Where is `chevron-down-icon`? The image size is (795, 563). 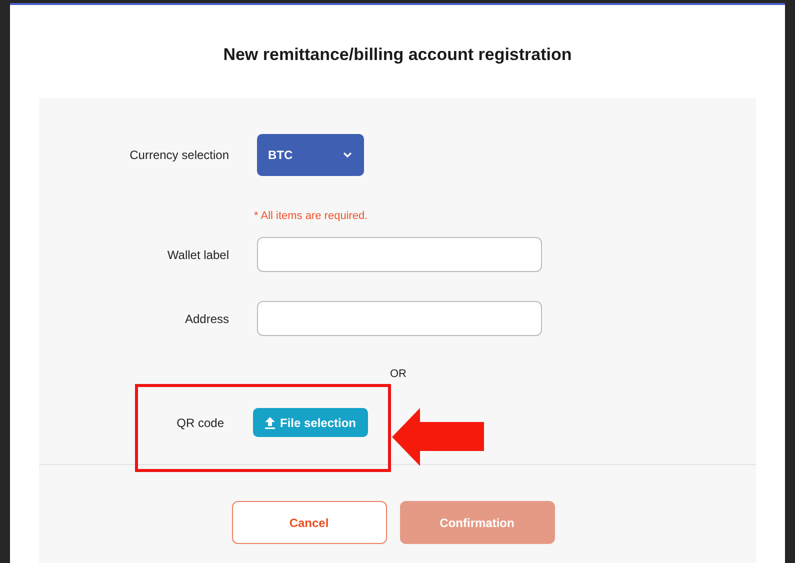 chevron-down-icon is located at coordinates (347, 155).